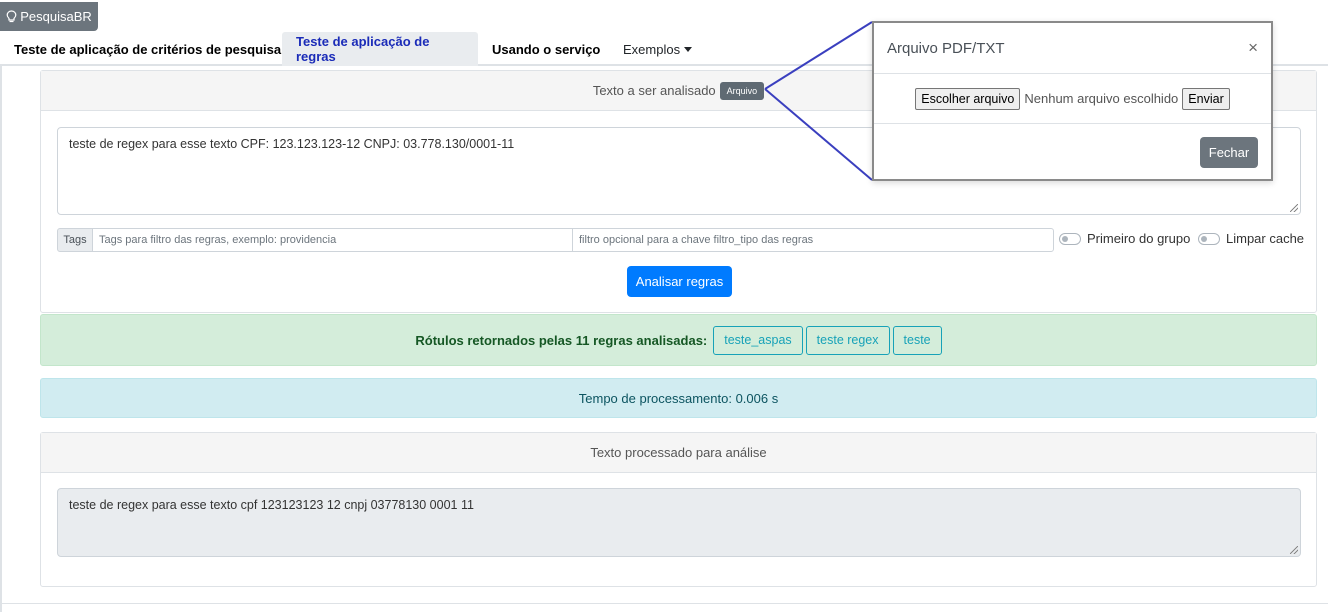 Image resolution: width=1328 pixels, height=612 pixels. Describe the element at coordinates (363, 49) in the screenshot. I see `tab-regras-label: Teste de aplicação de regras` at that location.